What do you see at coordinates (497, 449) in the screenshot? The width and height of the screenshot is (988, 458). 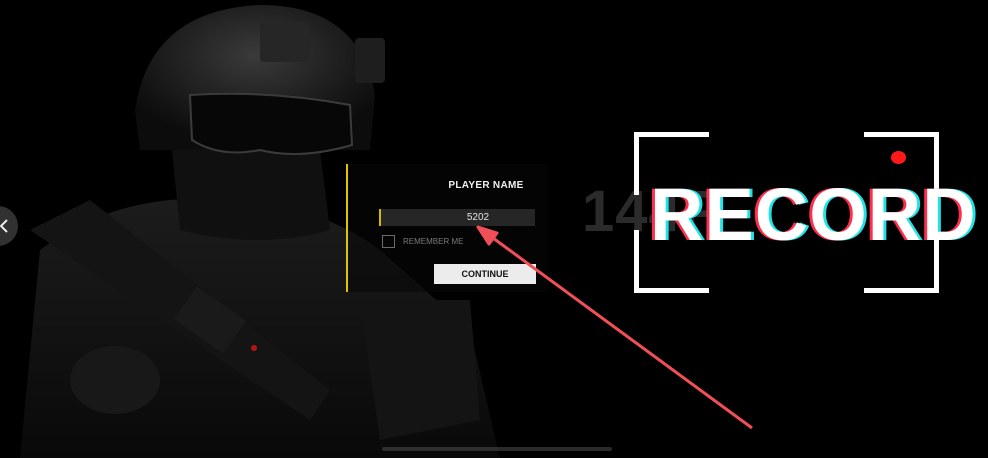 I see `bottom-scroll-bar` at bounding box center [497, 449].